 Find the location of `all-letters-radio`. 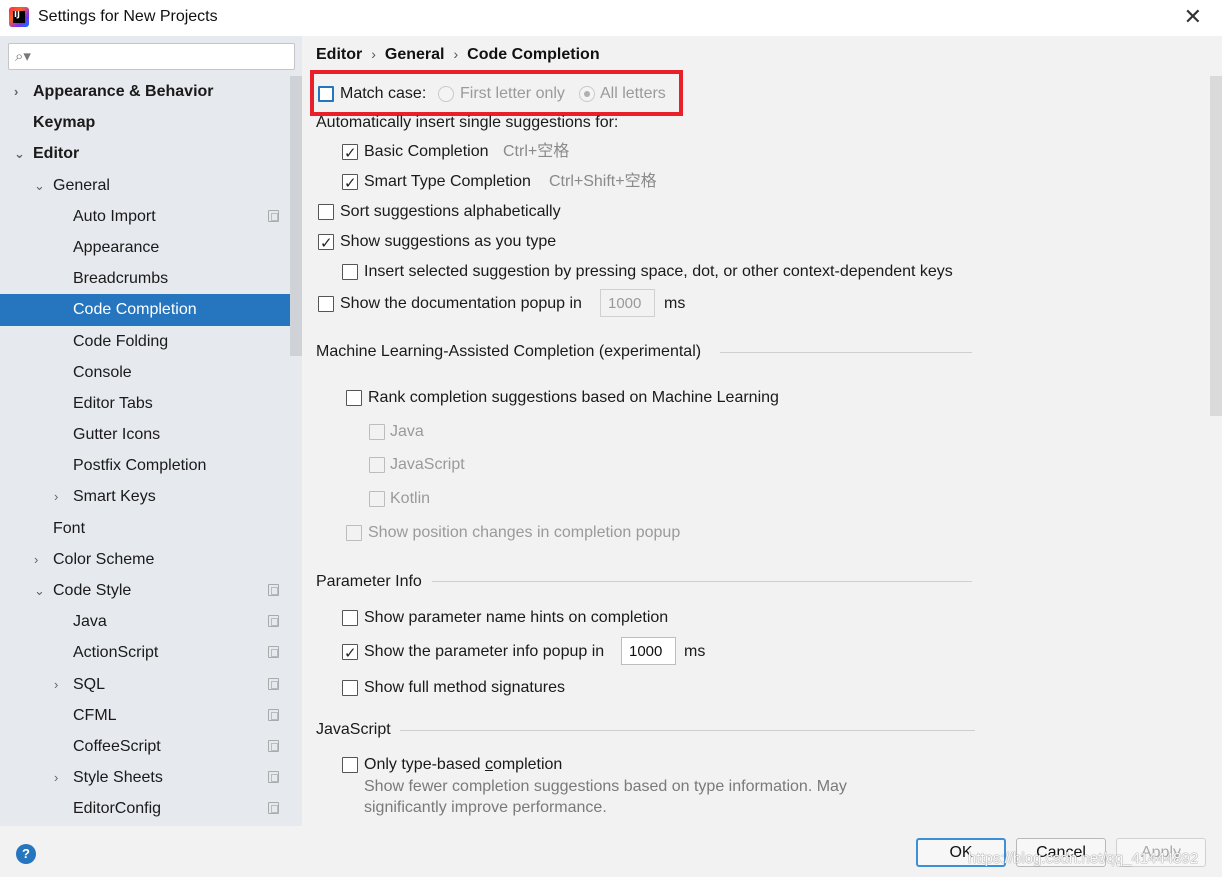

all-letters-radio is located at coordinates (587, 94).